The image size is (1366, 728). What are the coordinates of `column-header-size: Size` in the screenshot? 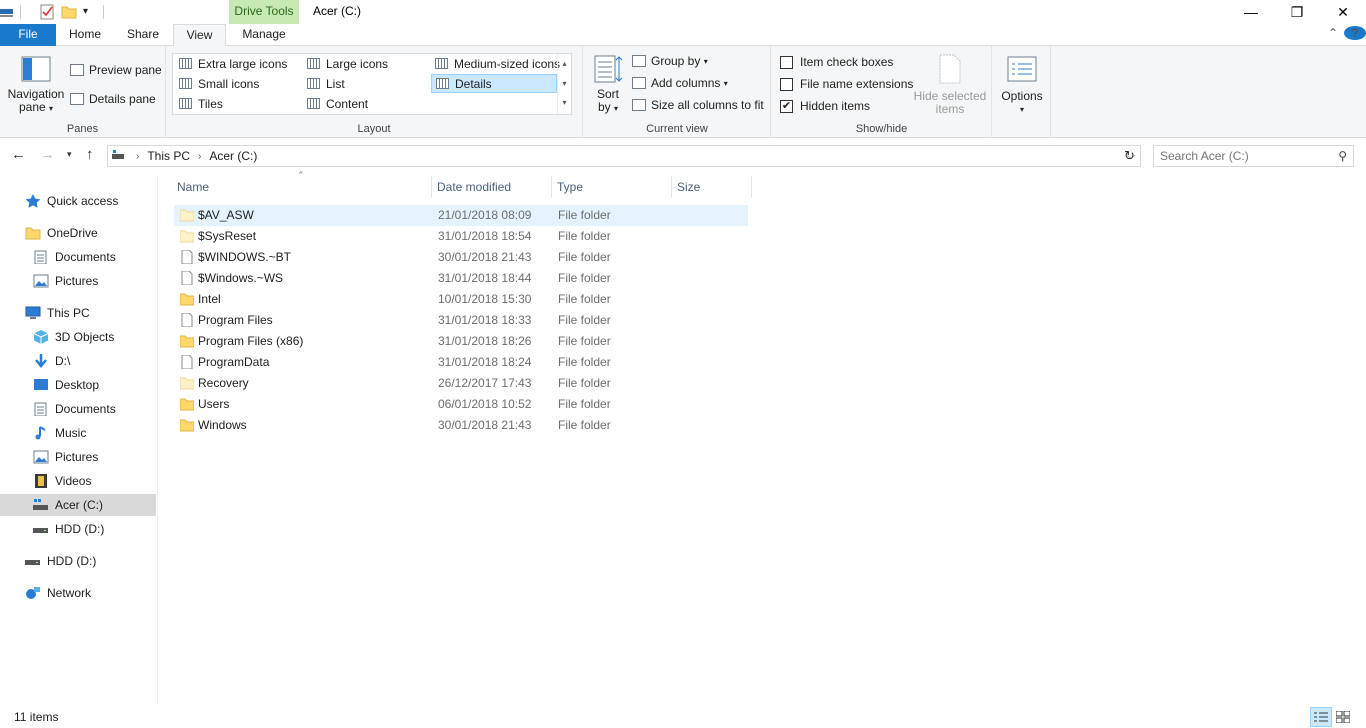 It's located at (713, 187).